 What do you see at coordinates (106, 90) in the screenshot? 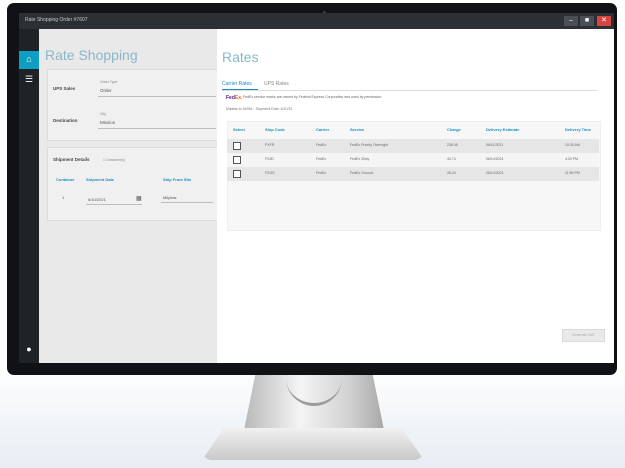
I see `order-type-value: Order` at bounding box center [106, 90].